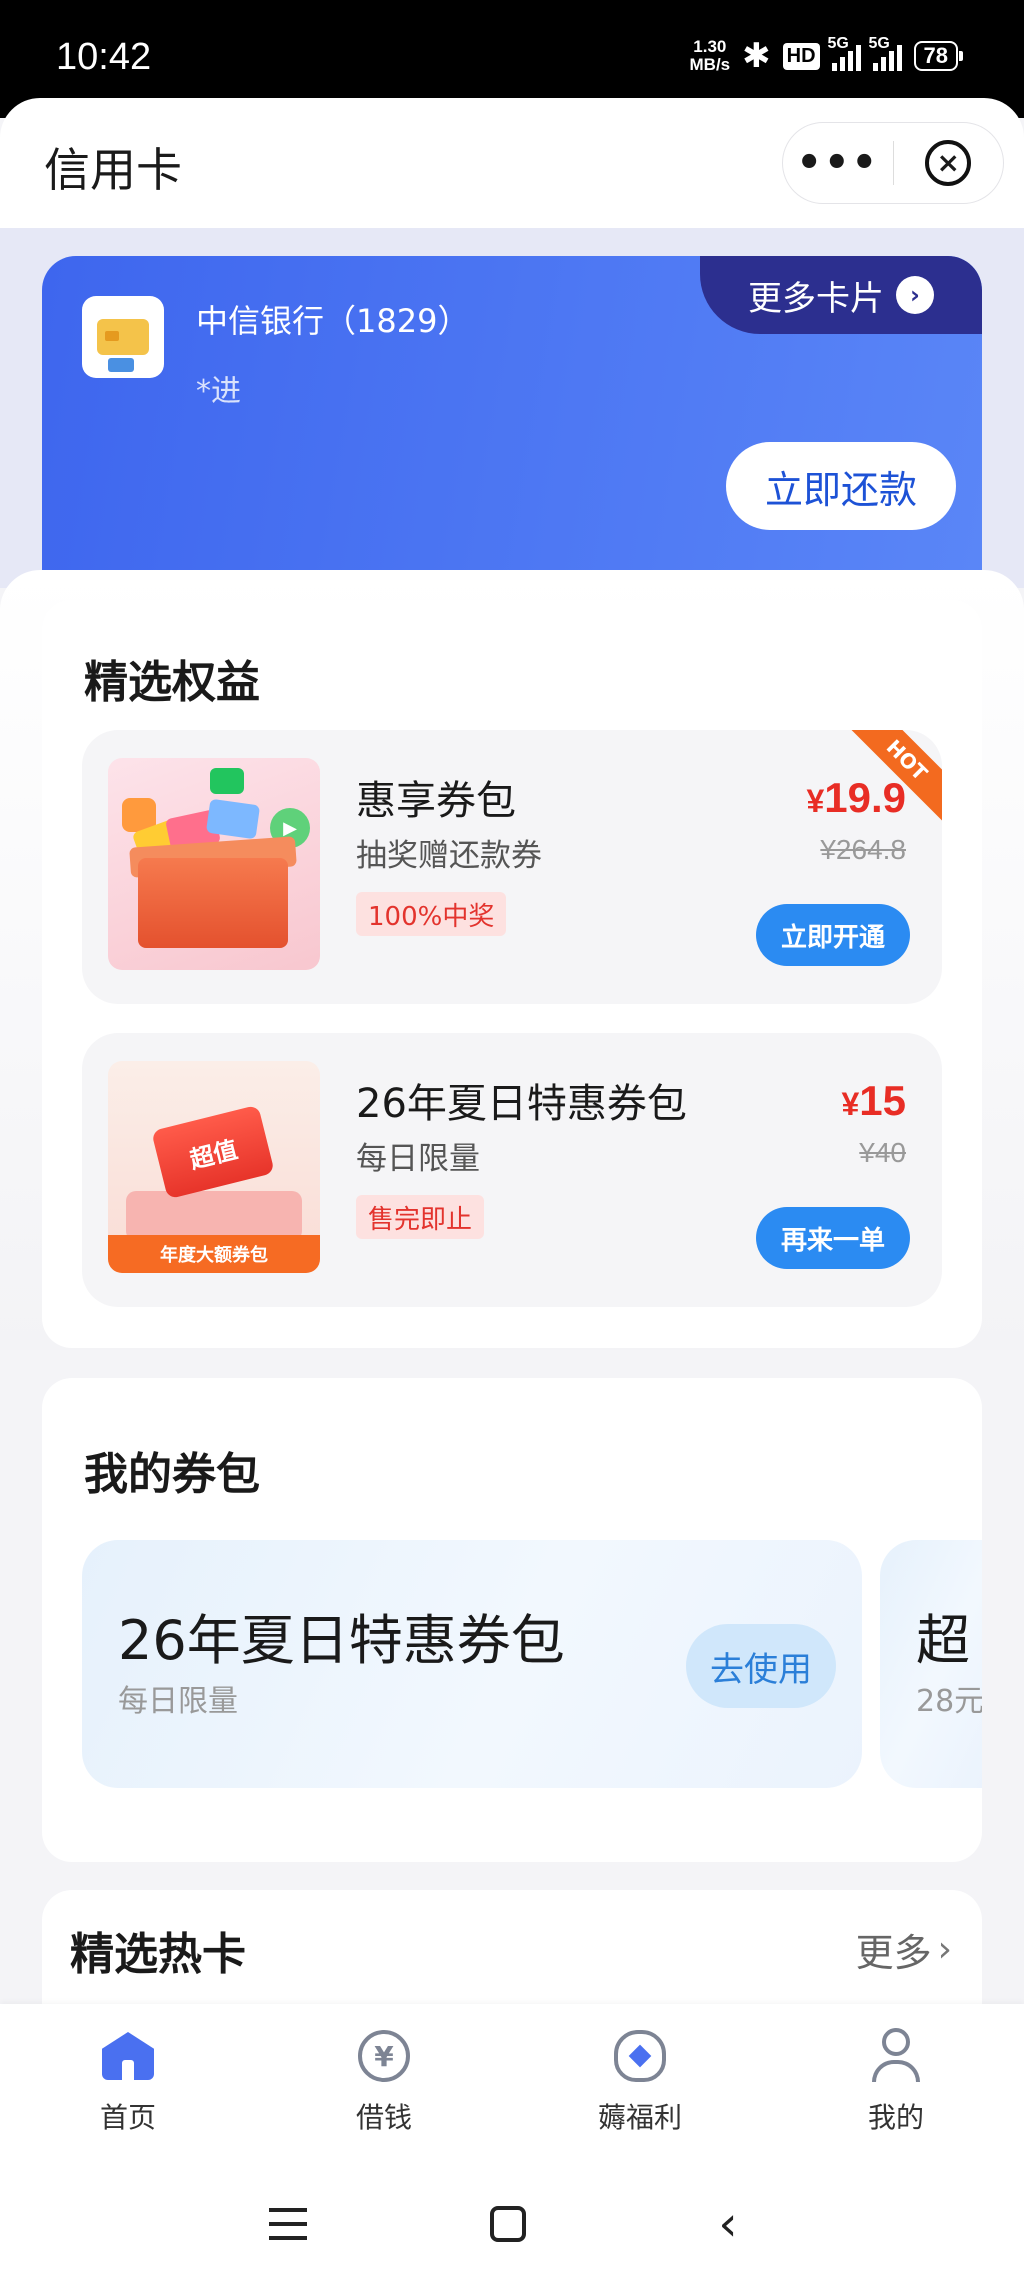 The height and width of the screenshot is (2276, 1024). Describe the element at coordinates (172, 1474) in the screenshot. I see `my-coupons-title: 我的券包` at that location.